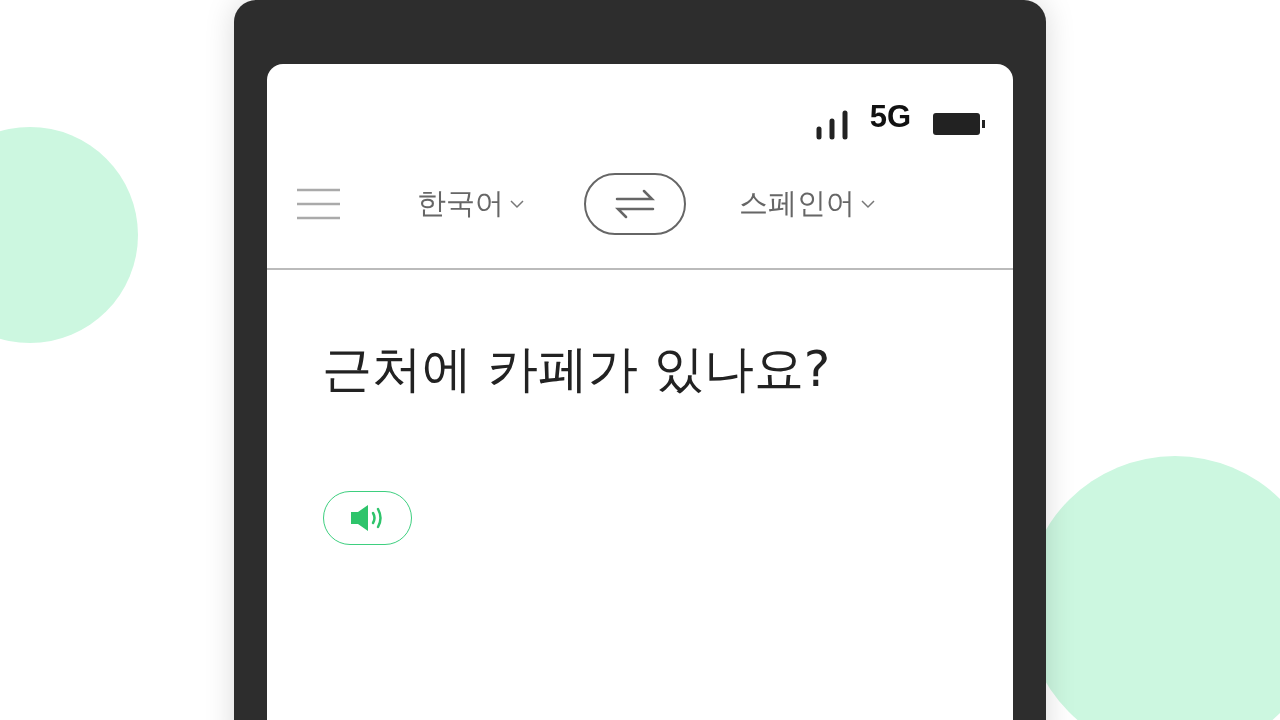 The height and width of the screenshot is (720, 1280). I want to click on signal-icon, so click(832, 125).